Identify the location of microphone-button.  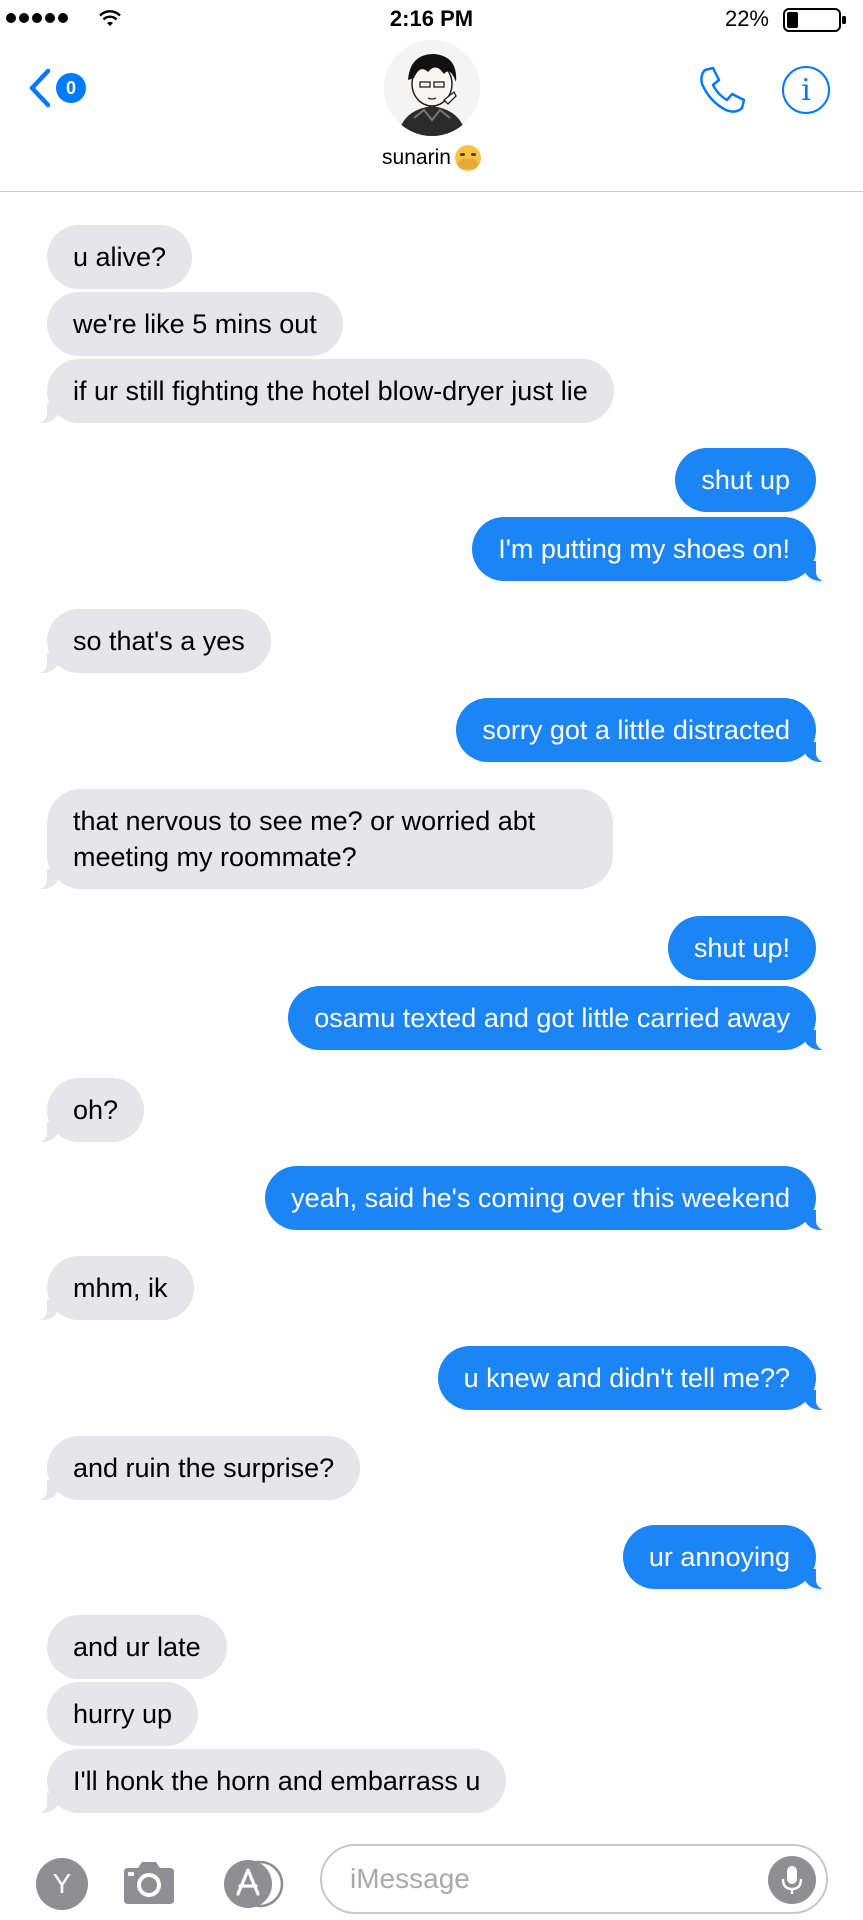
(792, 1880).